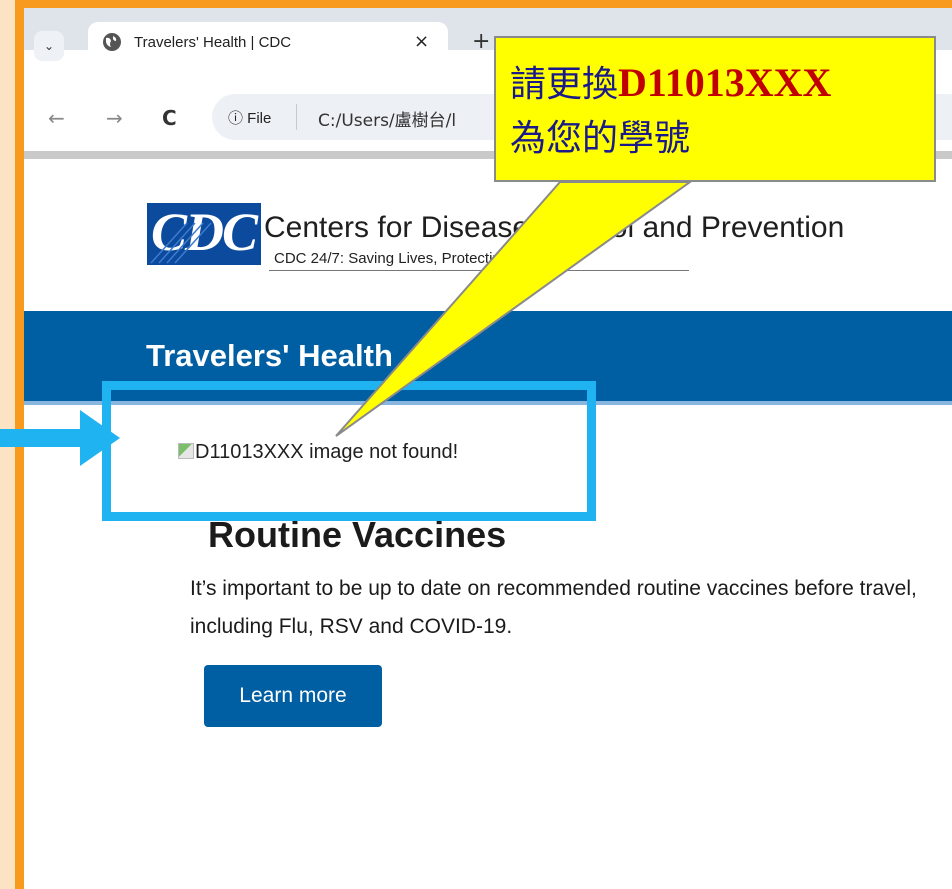  I want to click on callout-code: D11013XXX, so click(725, 82).